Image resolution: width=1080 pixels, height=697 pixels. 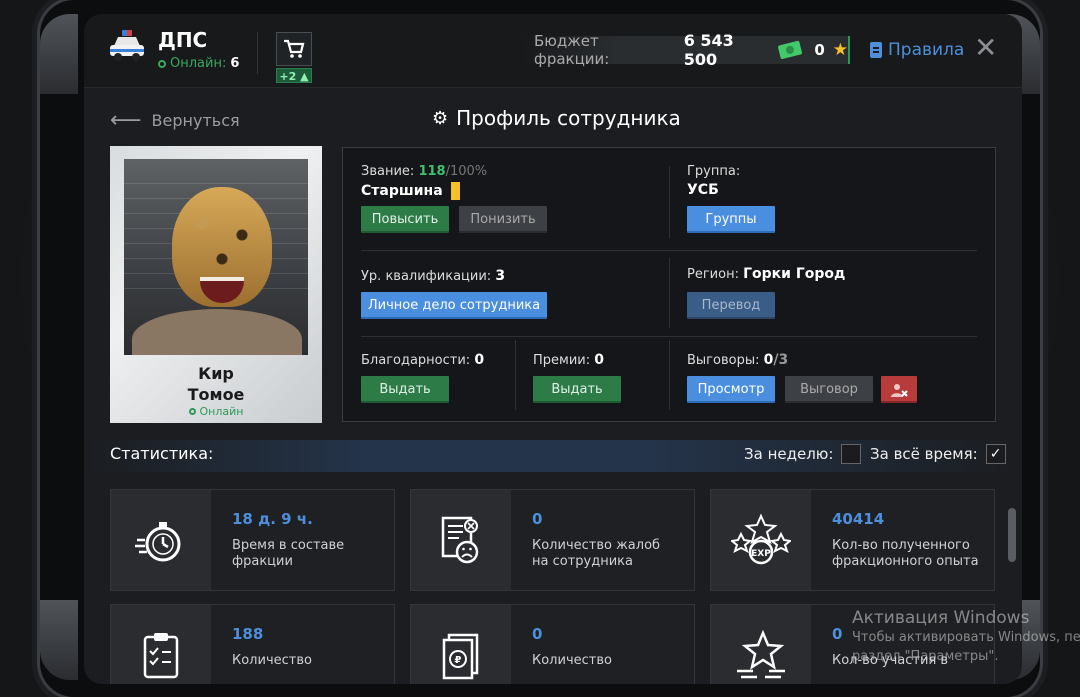 I want to click on employee-status: Онлайн, so click(x=216, y=411).